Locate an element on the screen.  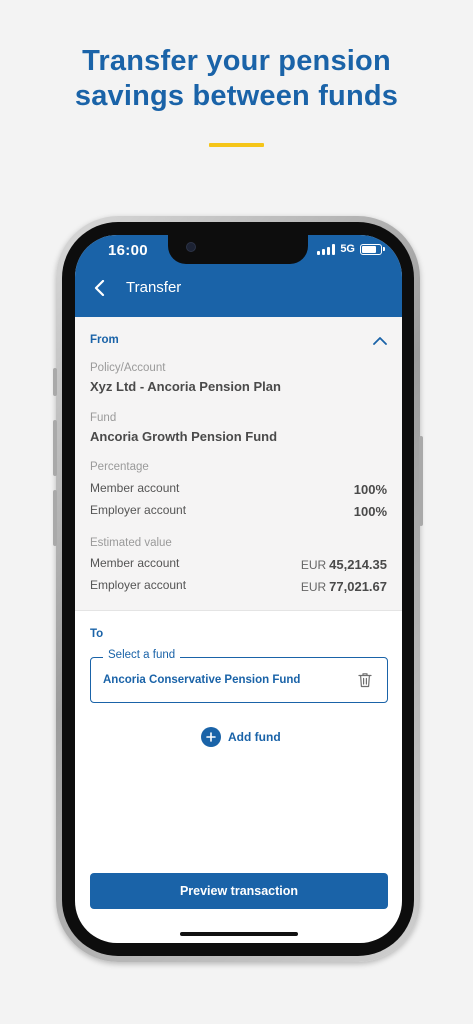
policy-label: Policy/Account is located at coordinates (128, 368).